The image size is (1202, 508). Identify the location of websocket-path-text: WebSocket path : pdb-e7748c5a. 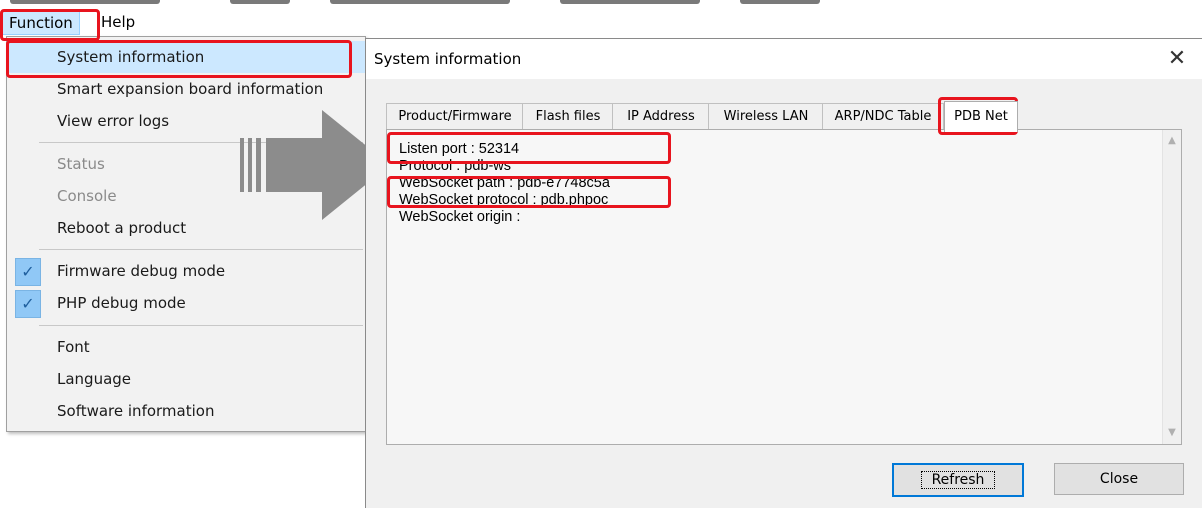
(504, 183).